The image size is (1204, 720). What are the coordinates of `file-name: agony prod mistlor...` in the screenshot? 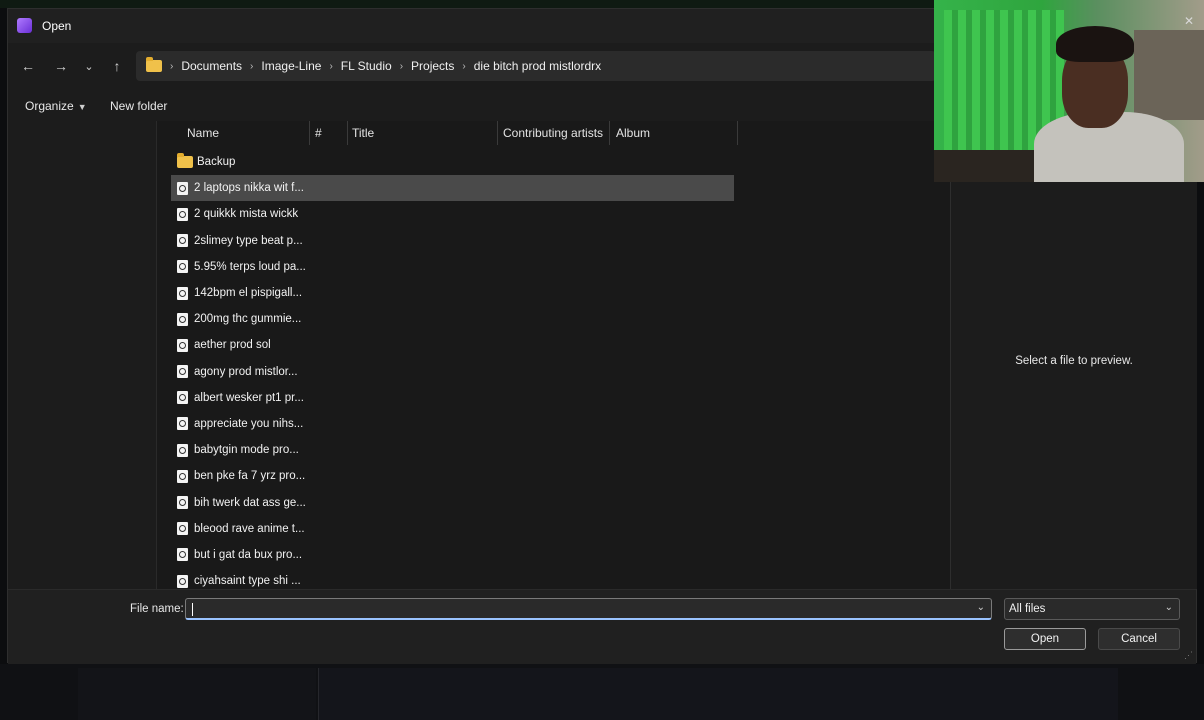 It's located at (246, 371).